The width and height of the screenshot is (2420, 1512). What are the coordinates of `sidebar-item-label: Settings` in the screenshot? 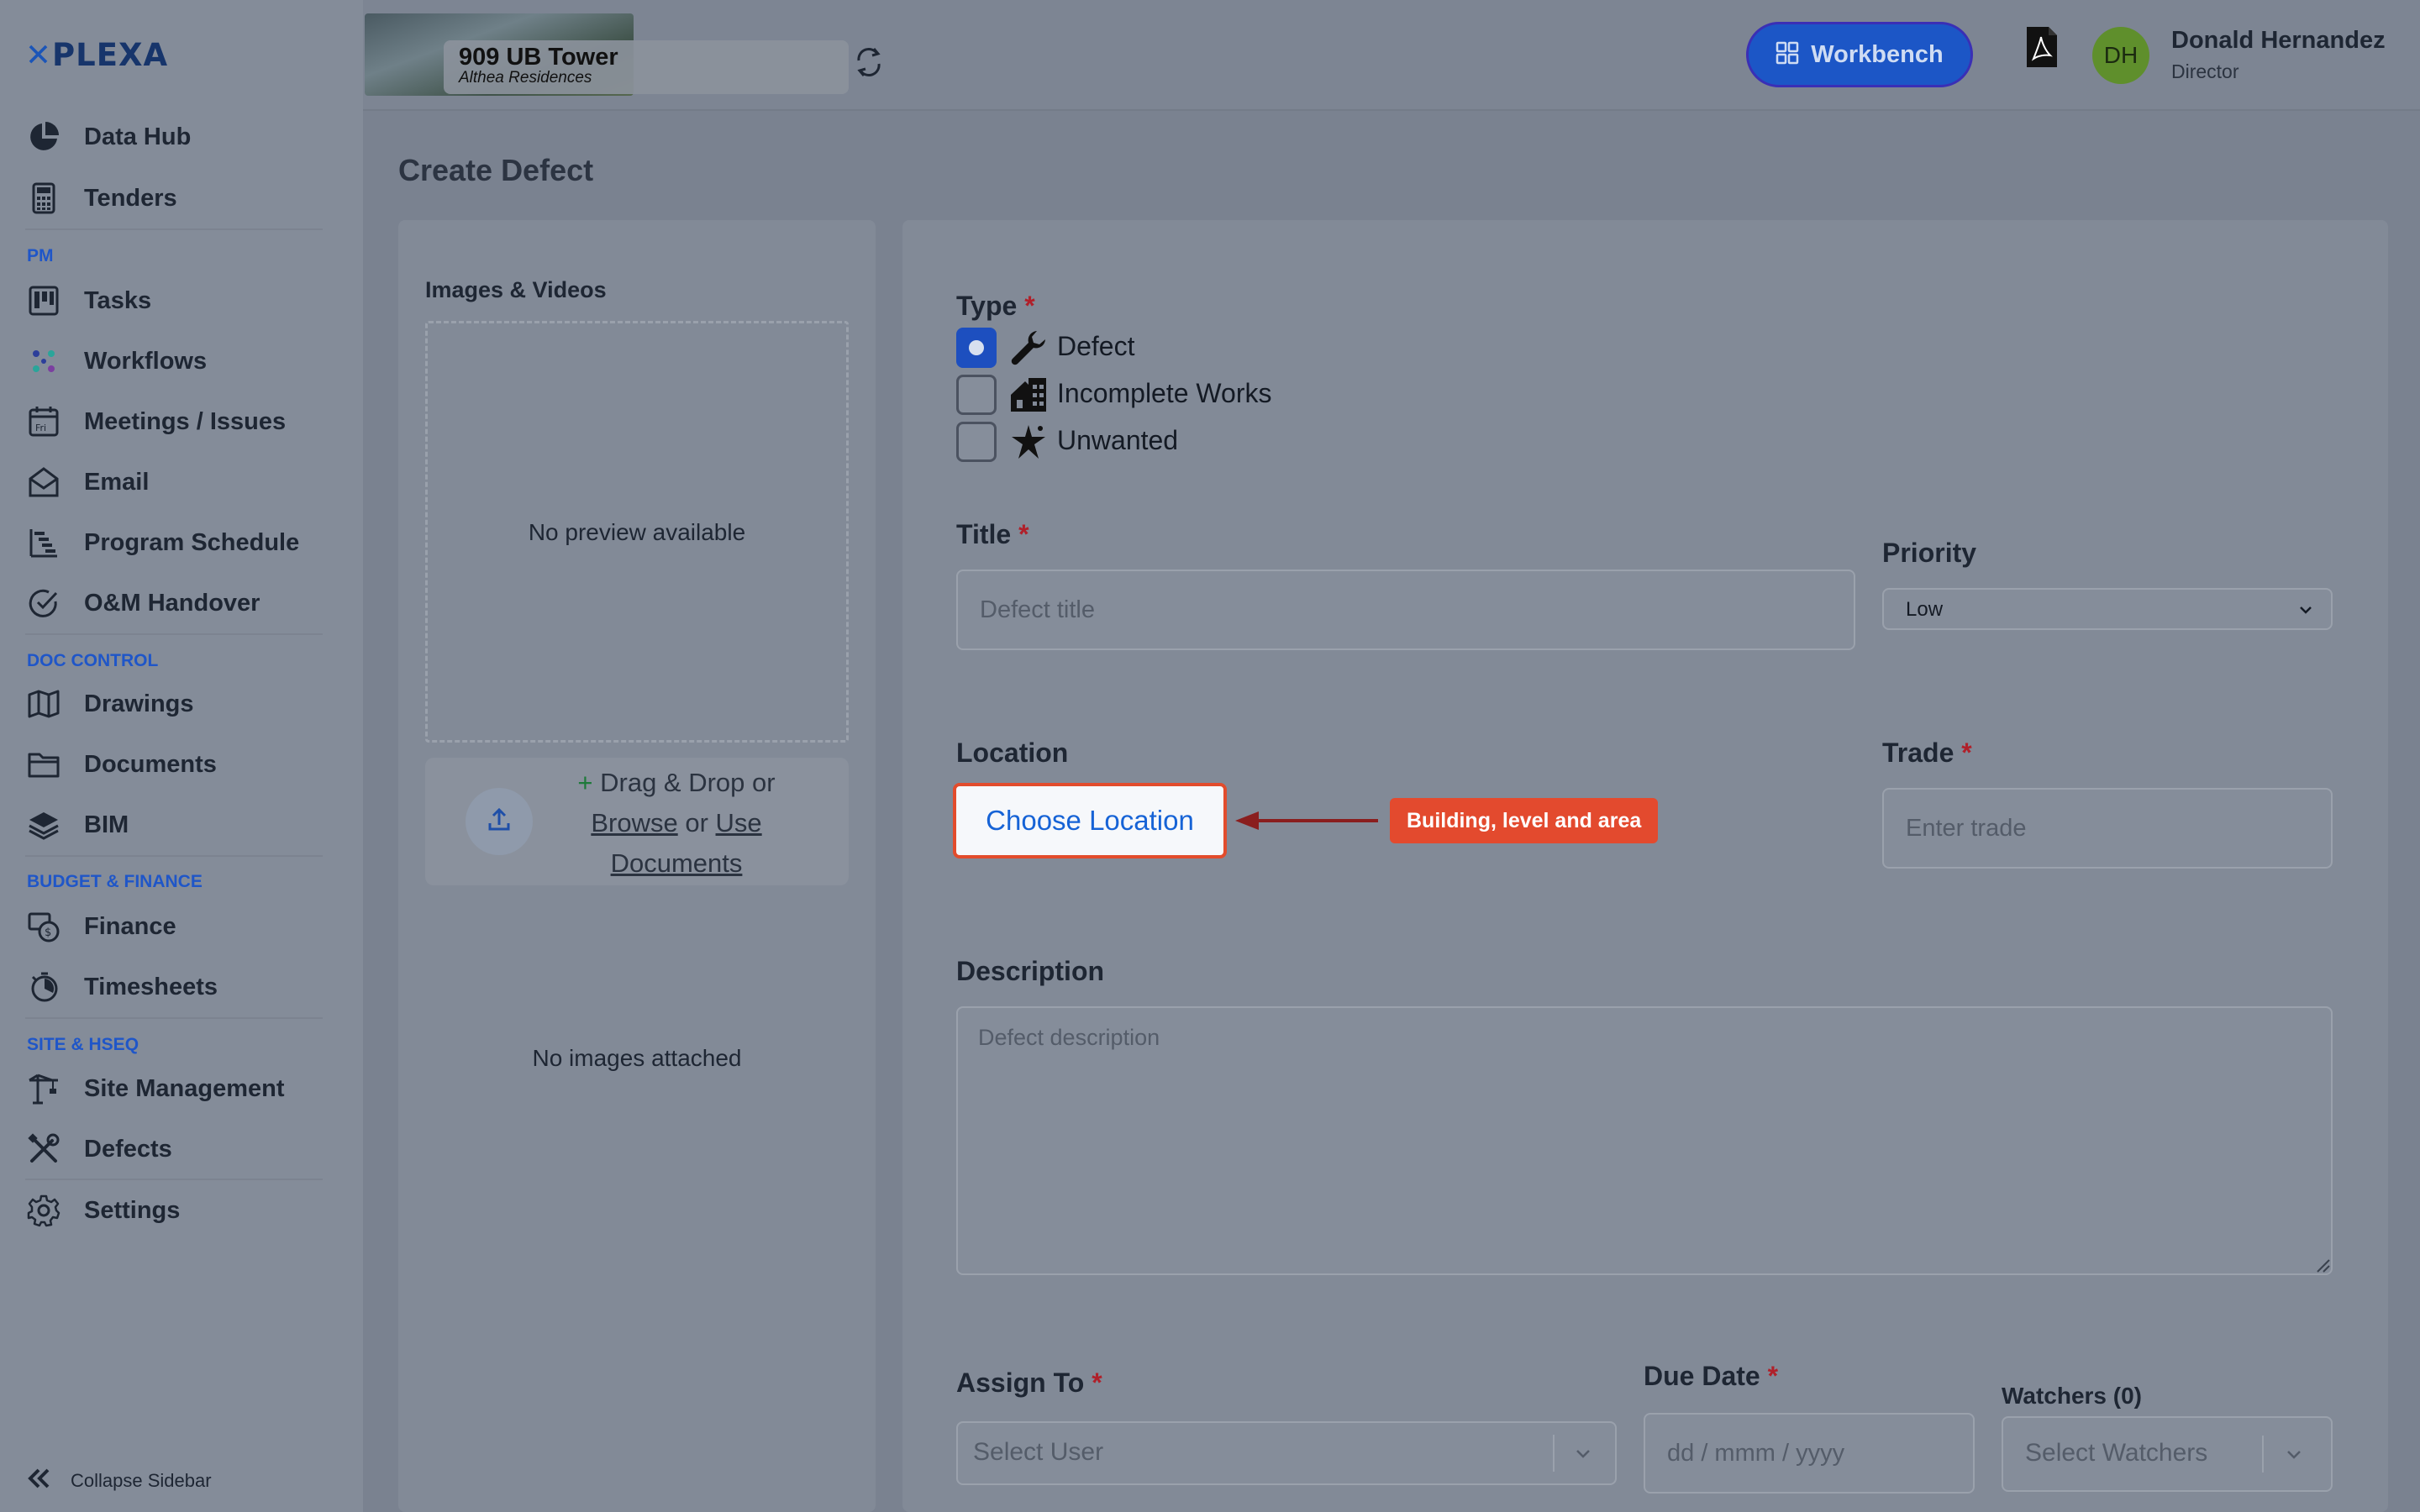 It's located at (132, 1210).